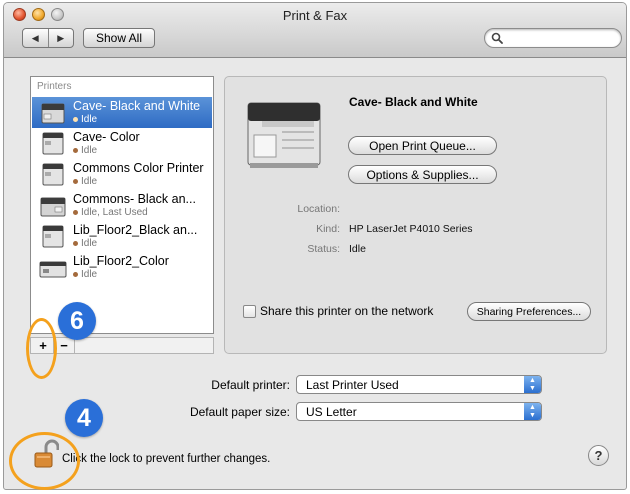 This screenshot has width=630, height=494. I want to click on printer-large-icon, so click(284, 135).